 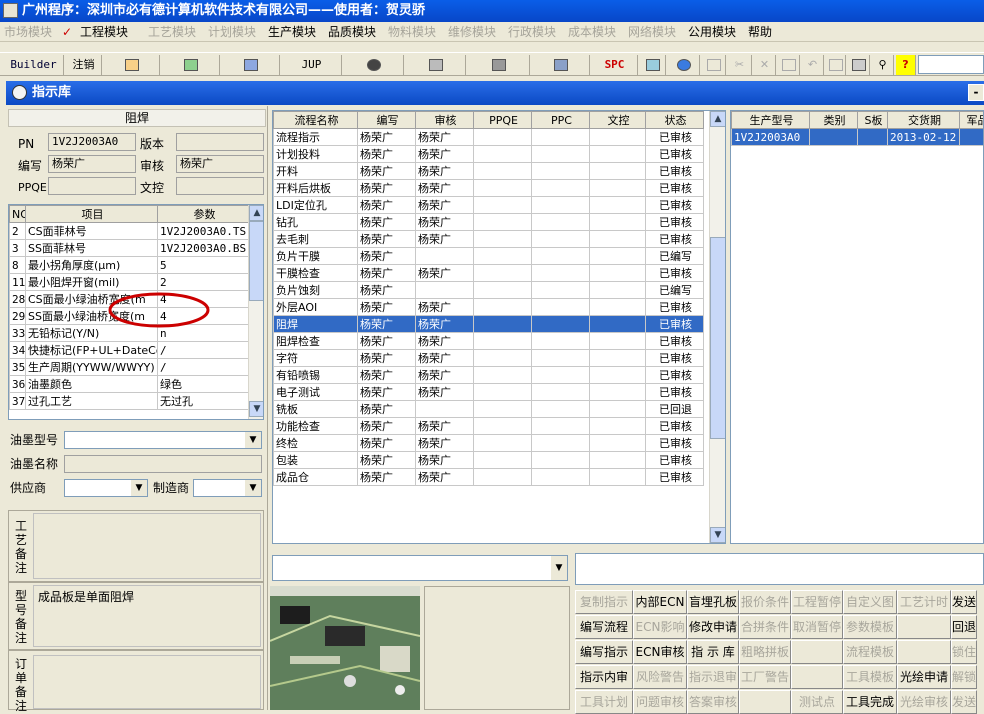 I want to click on process-row: 计划投料杨荣广杨荣广已审核, so click(x=489, y=154).